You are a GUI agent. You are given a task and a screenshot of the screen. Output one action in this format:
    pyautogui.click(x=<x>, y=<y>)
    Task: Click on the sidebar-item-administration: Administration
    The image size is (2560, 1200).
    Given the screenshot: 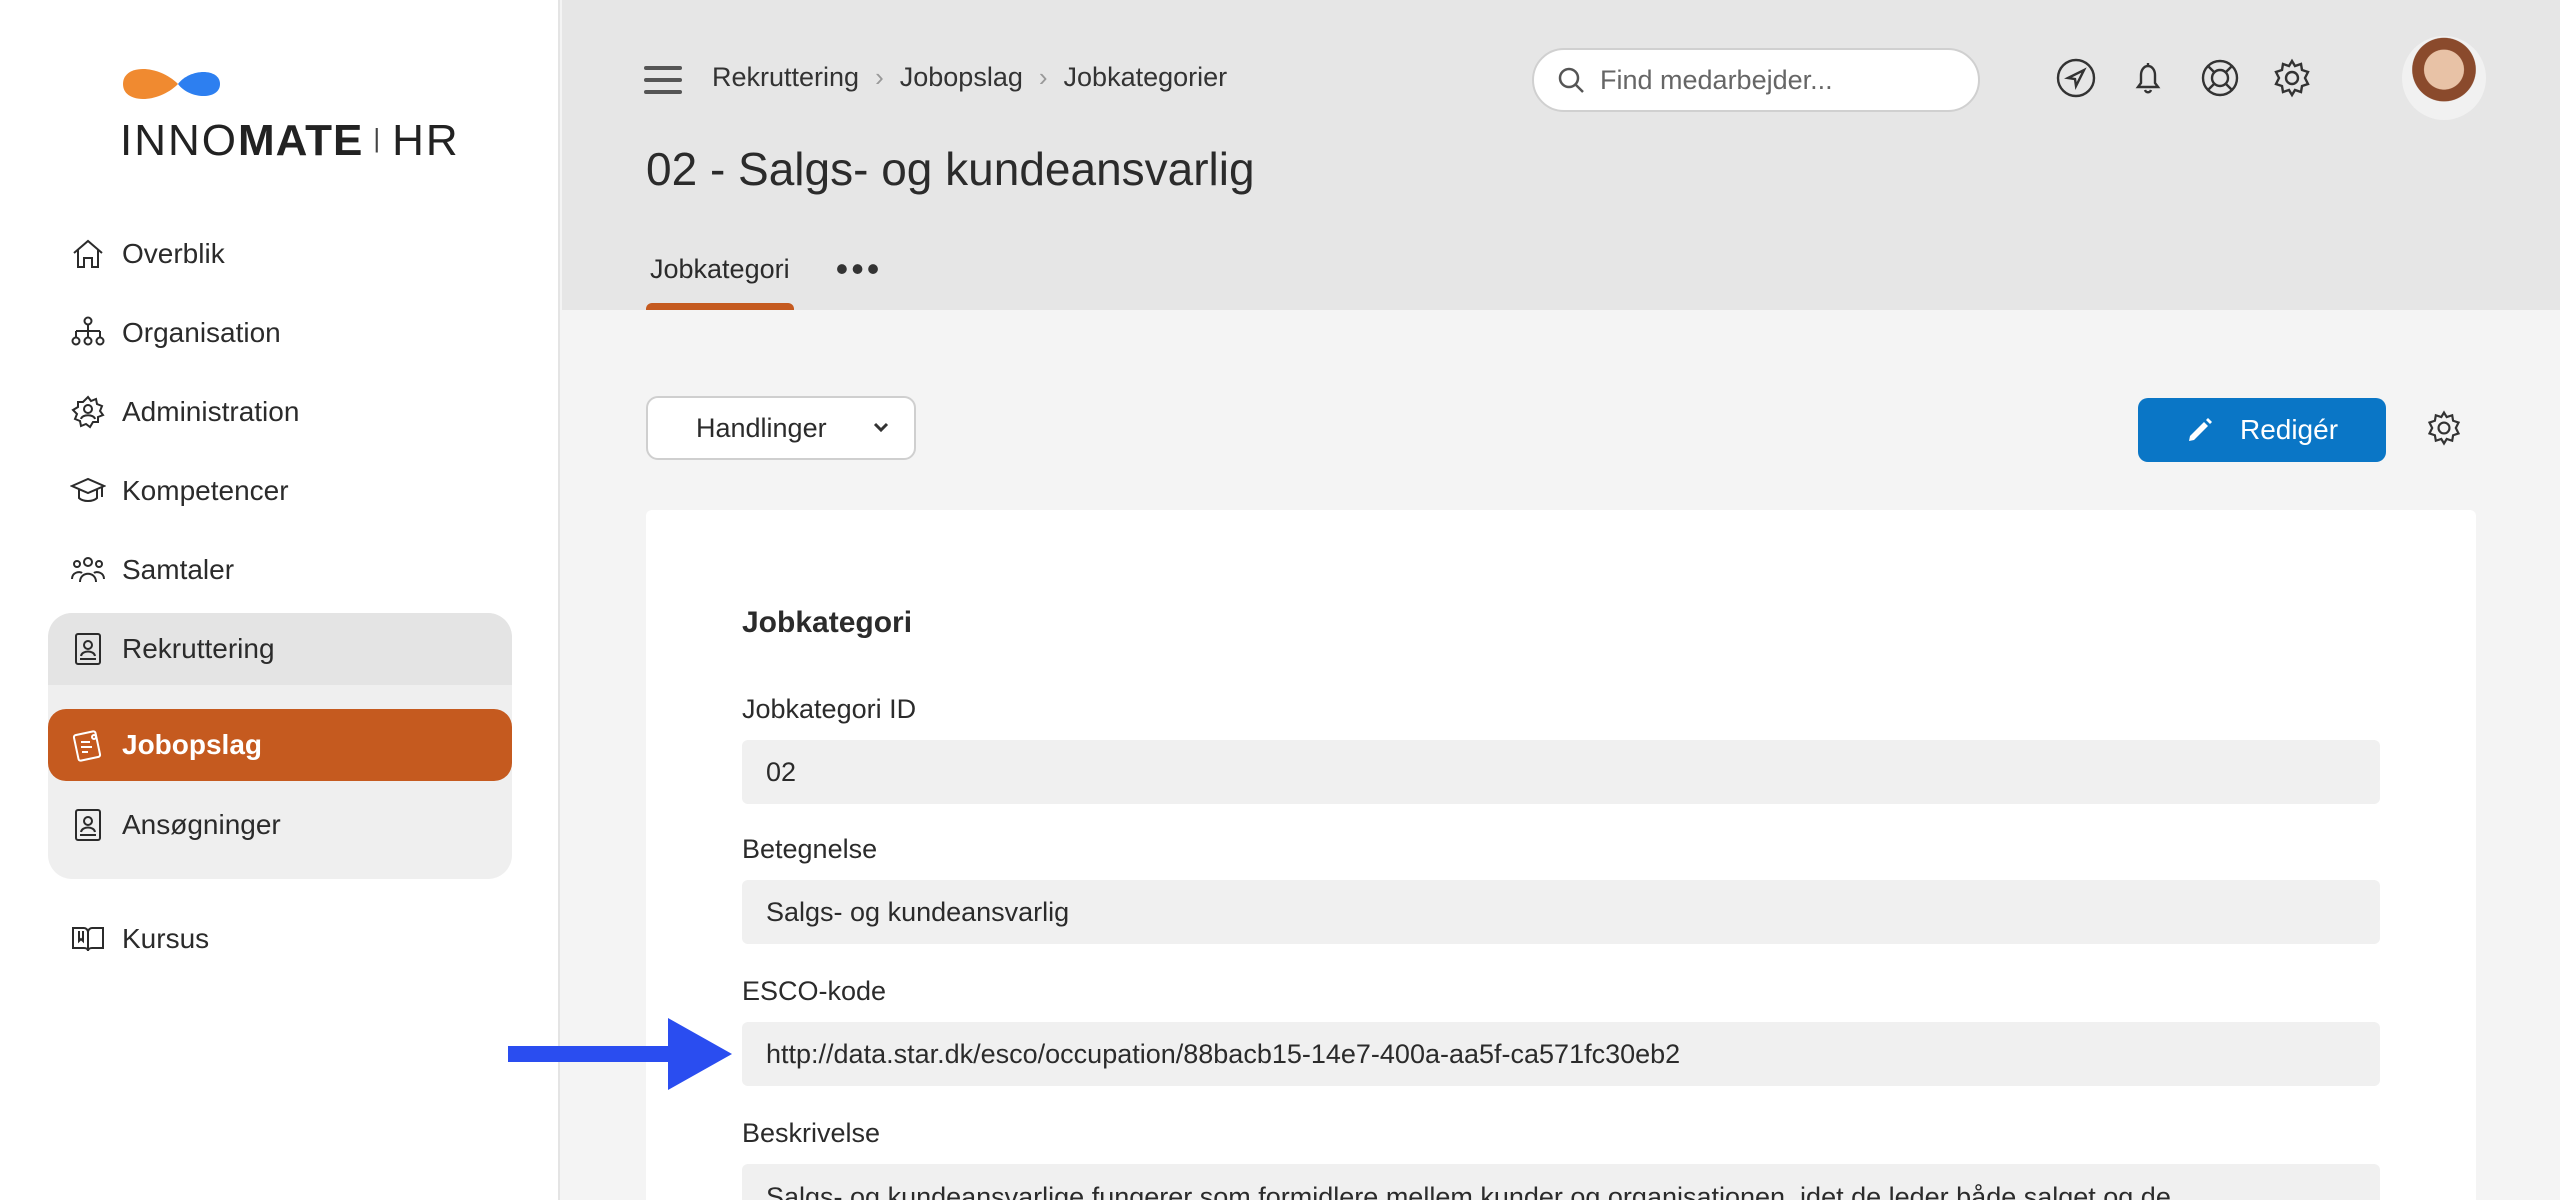 What is the action you would take?
    pyautogui.click(x=280, y=412)
    